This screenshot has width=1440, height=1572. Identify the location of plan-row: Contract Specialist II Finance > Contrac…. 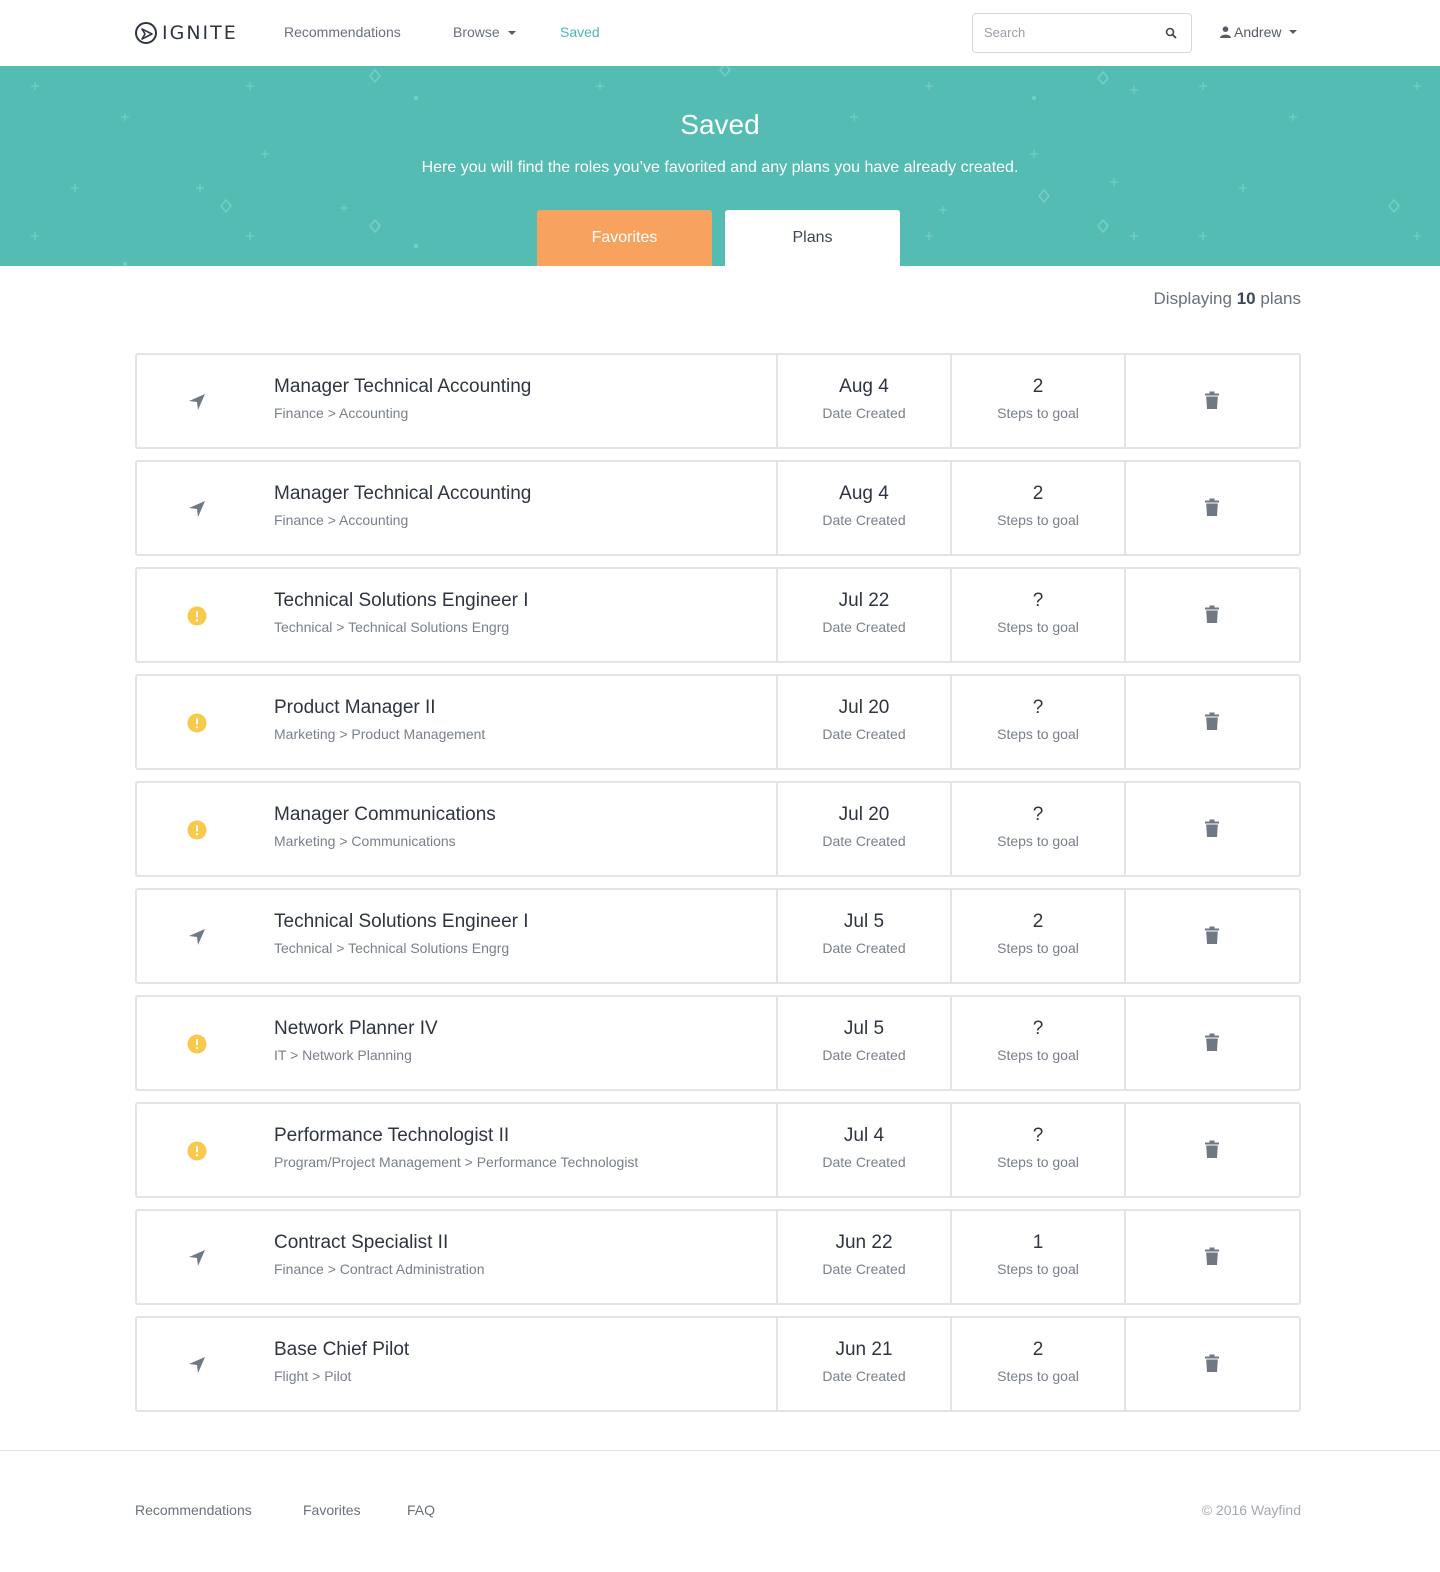
(718, 1257).